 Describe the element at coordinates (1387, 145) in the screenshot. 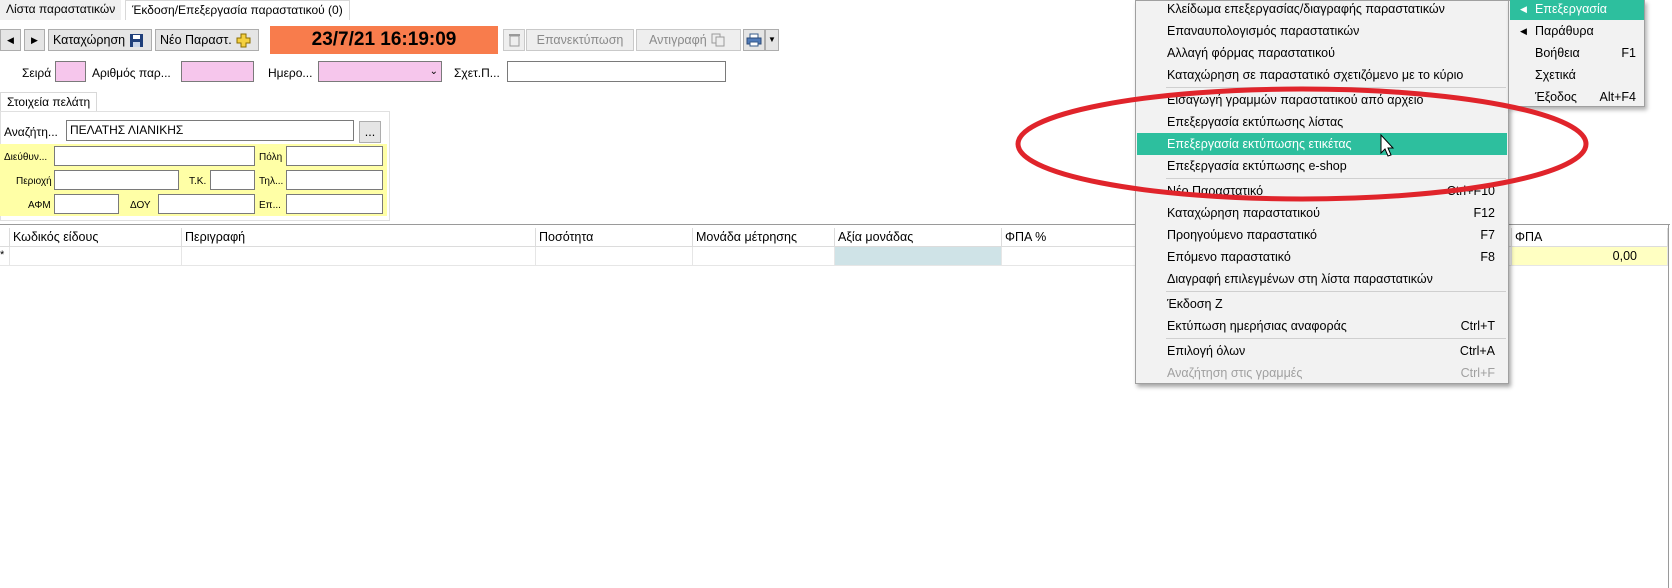

I see `mouse-cursor-icon` at that location.